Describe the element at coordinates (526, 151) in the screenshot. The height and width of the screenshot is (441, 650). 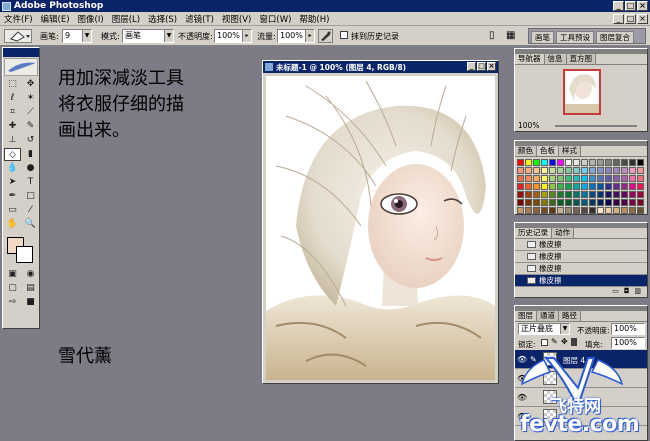
I see `tab-color: 颜色` at that location.